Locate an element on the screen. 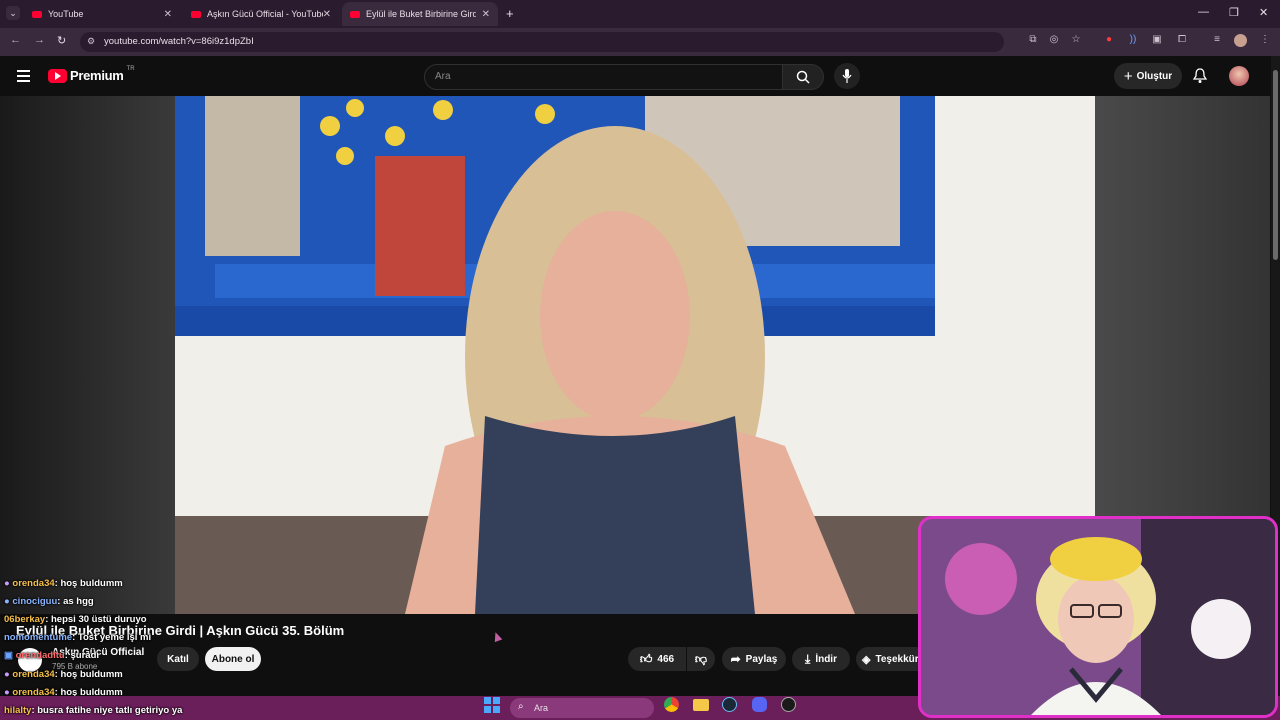  reading-list-icon: ≡ is located at coordinates (1217, 40).